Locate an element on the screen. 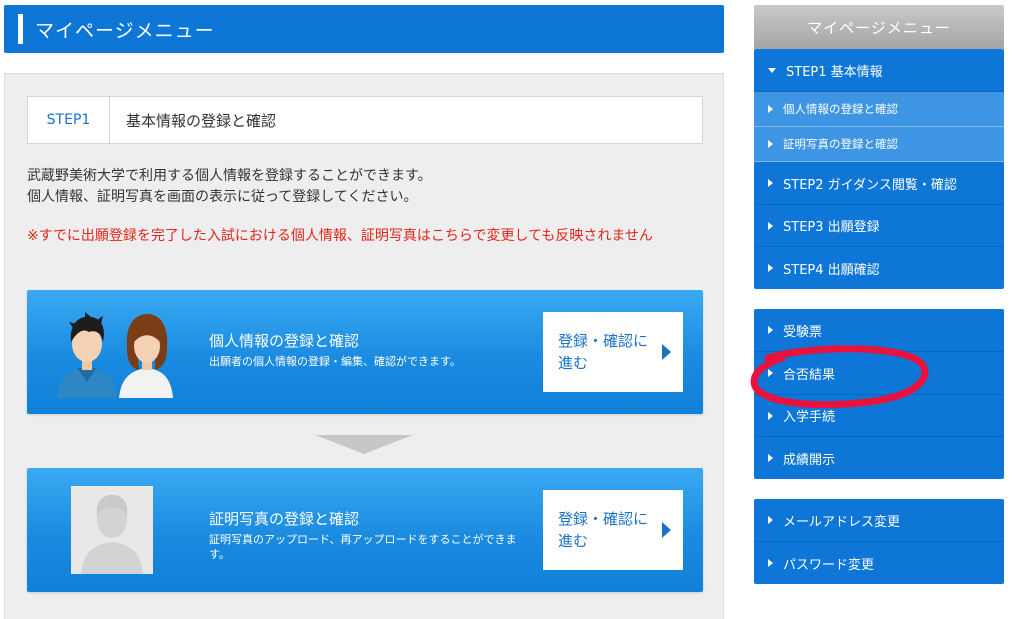 This screenshot has height=619, width=1012. personal-info-proceed-button: 登録・確認に進む is located at coordinates (613, 352).